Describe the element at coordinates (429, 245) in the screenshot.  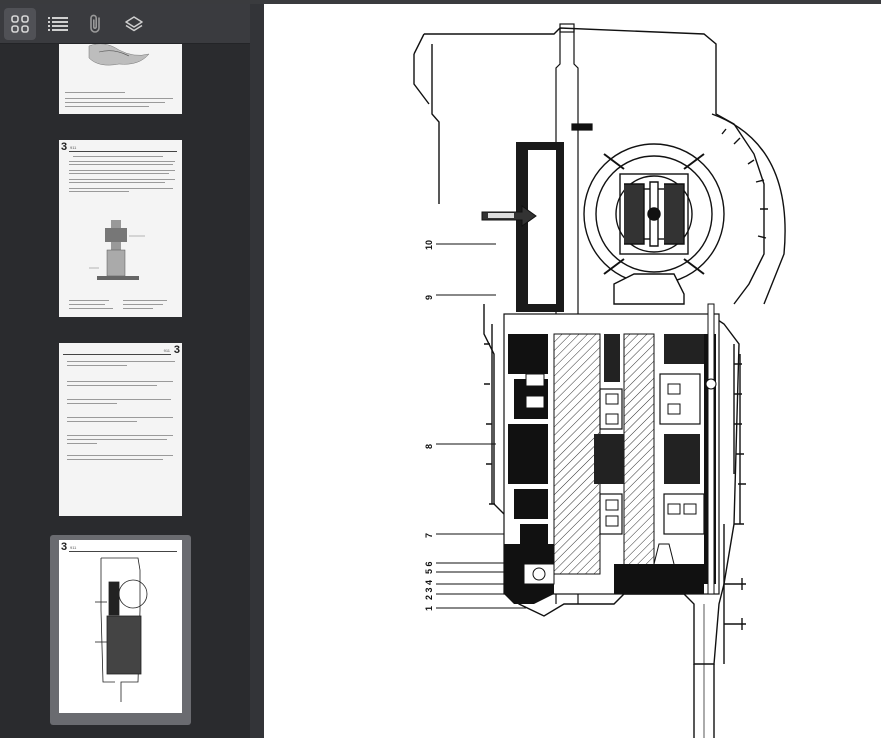
I see `callout-label-10: 10` at that location.